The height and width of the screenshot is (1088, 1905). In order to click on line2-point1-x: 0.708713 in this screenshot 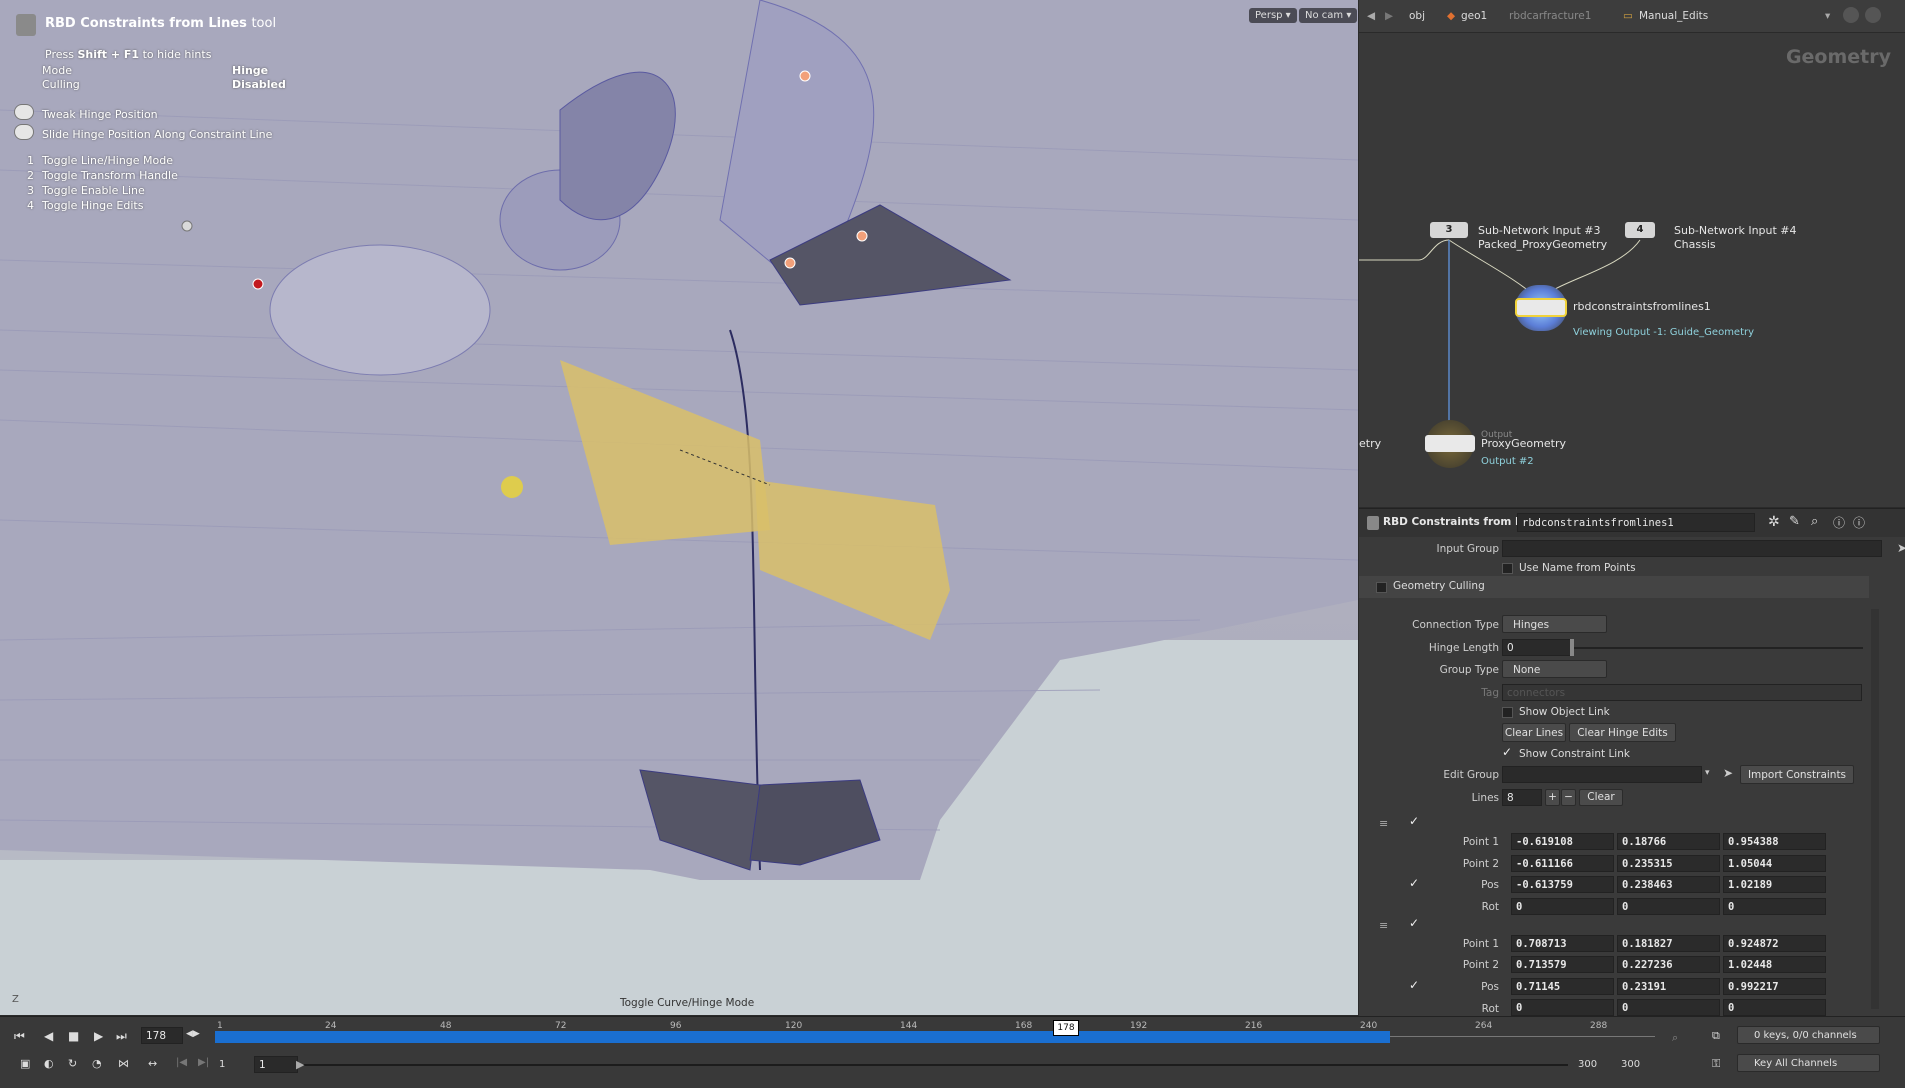, I will do `click(1562, 943)`.